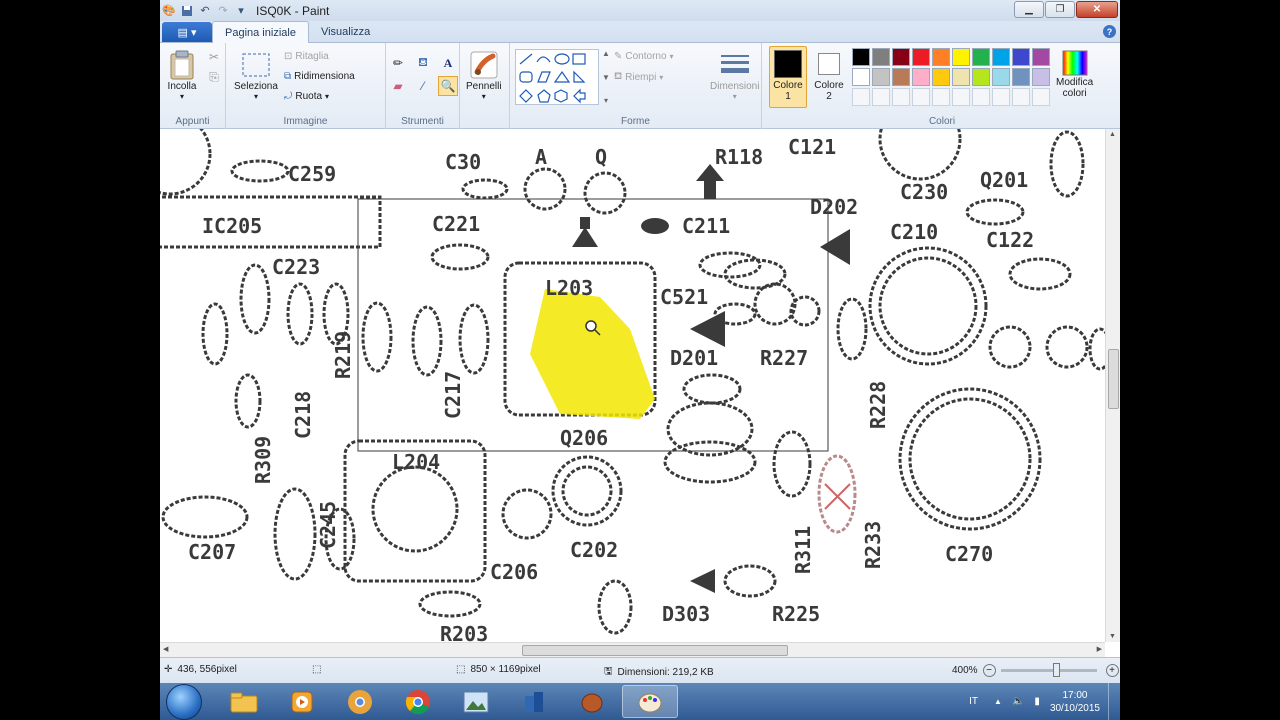  What do you see at coordinates (788, 77) in the screenshot?
I see `color1-button: Colore 1` at bounding box center [788, 77].